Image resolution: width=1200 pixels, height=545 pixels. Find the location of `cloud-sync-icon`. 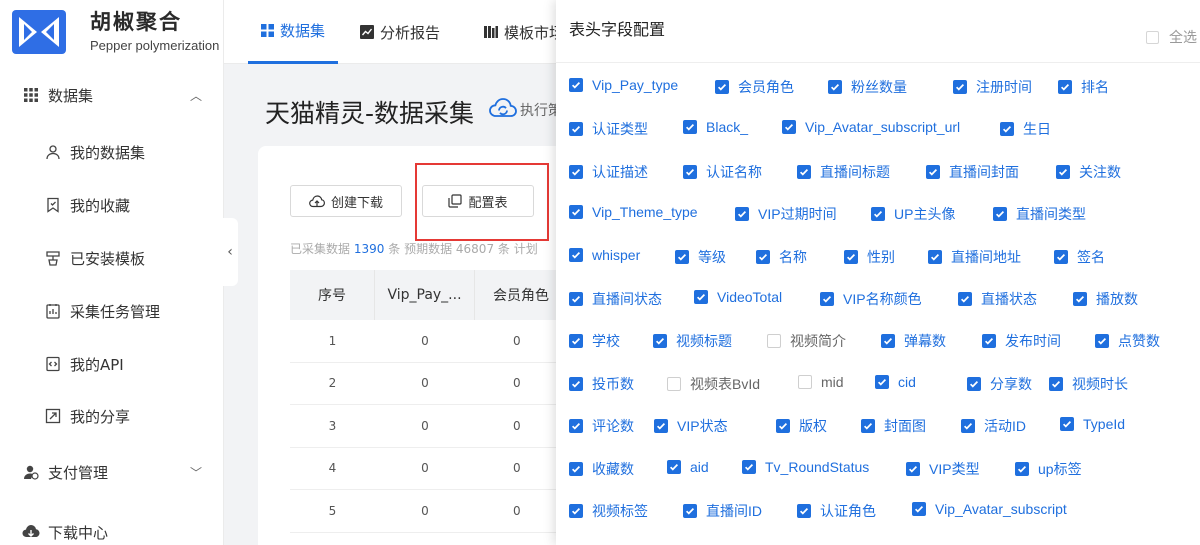

cloud-sync-icon is located at coordinates (503, 108).